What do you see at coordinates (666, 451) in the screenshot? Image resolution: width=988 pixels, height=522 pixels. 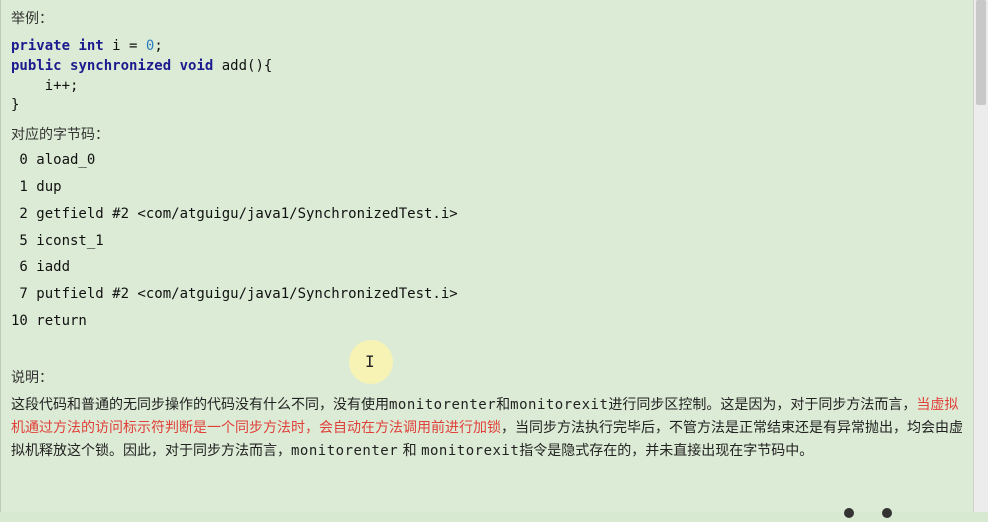 I see `explanation-text: 指令是隐式存在的，并未直接出现在字节码中。` at bounding box center [666, 451].